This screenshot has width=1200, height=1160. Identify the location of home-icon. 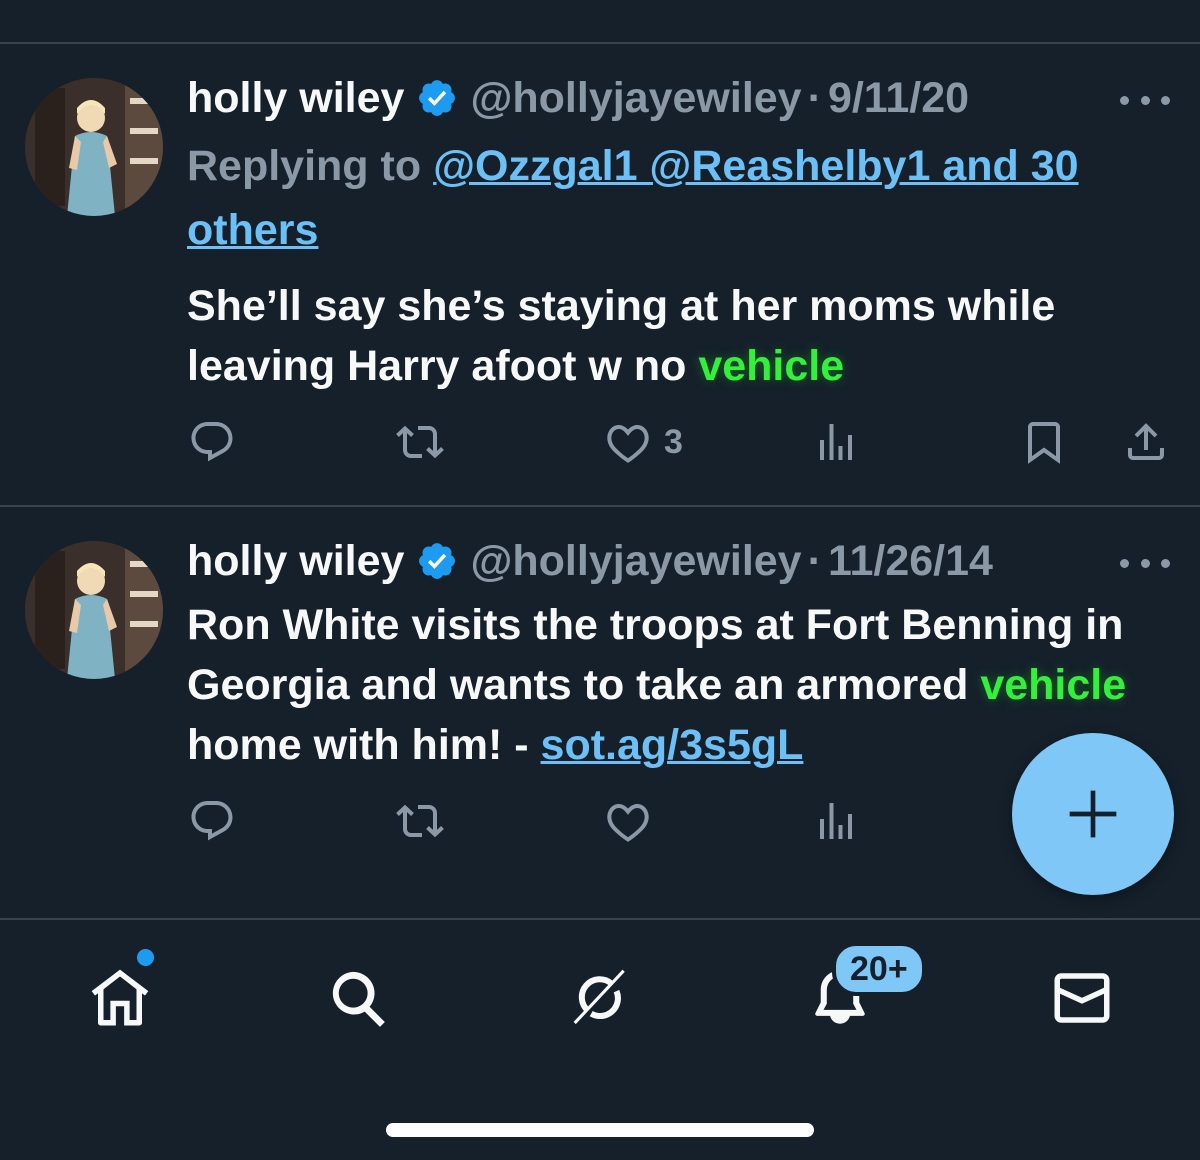
(120, 997).